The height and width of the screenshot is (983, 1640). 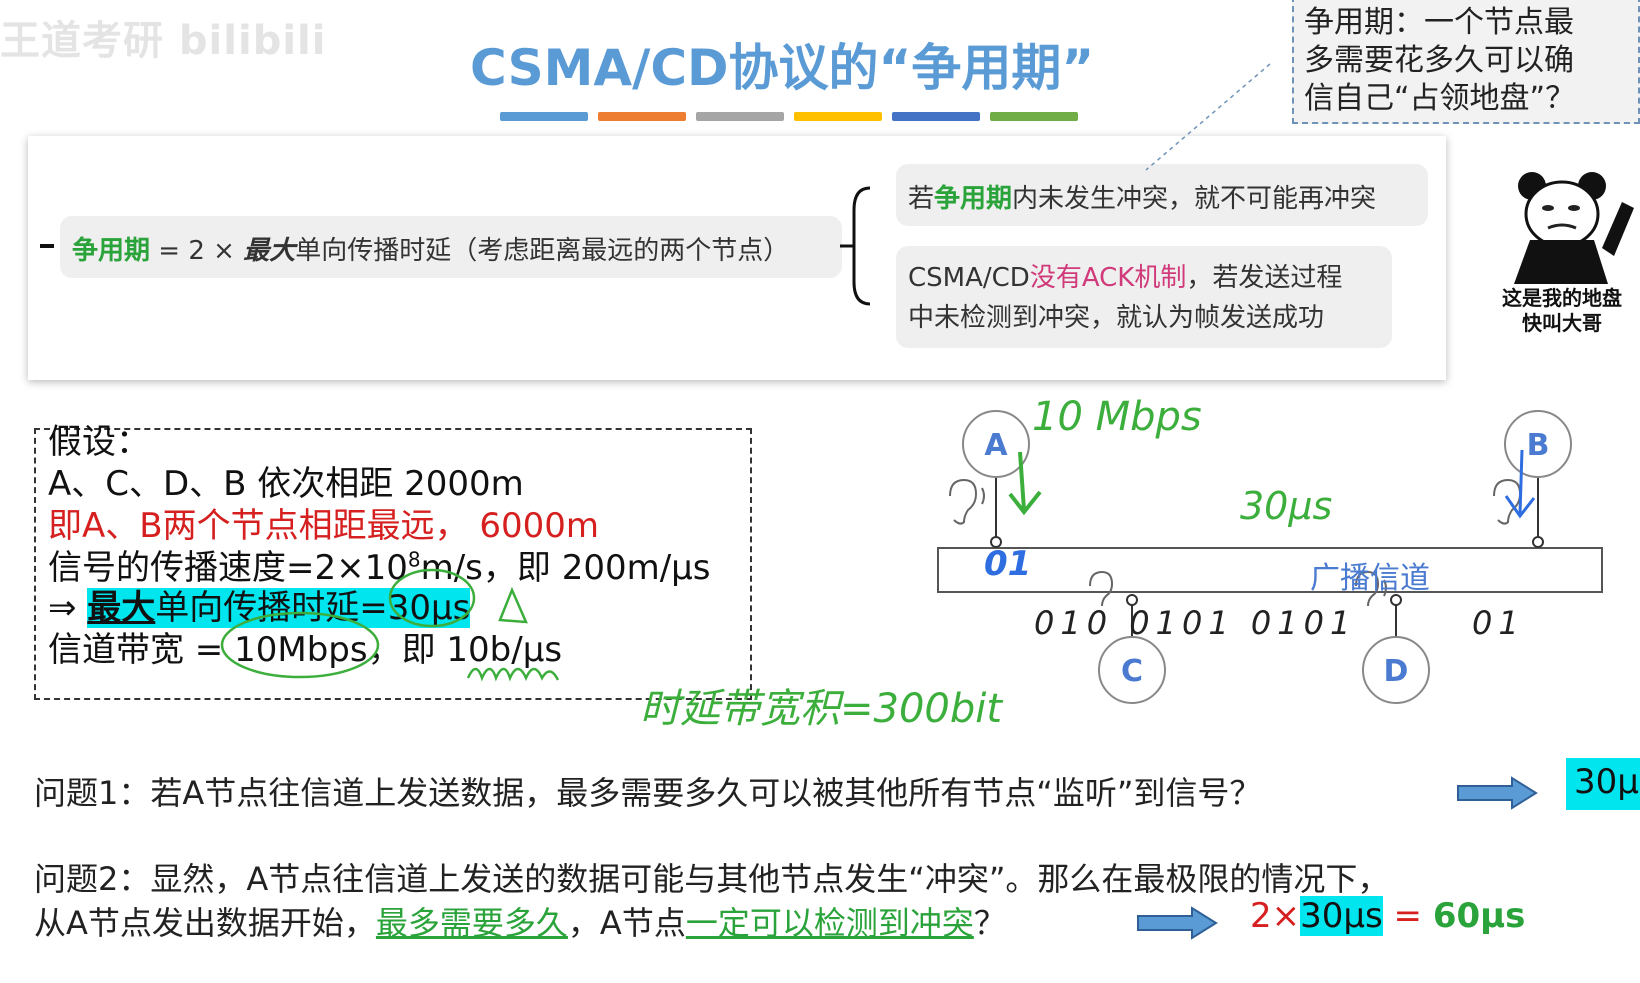 I want to click on question-2-line-2: 从A节点发出数据开始，最多需要多久，A节点一定可以检测到冲突？, so click(x=520, y=921).